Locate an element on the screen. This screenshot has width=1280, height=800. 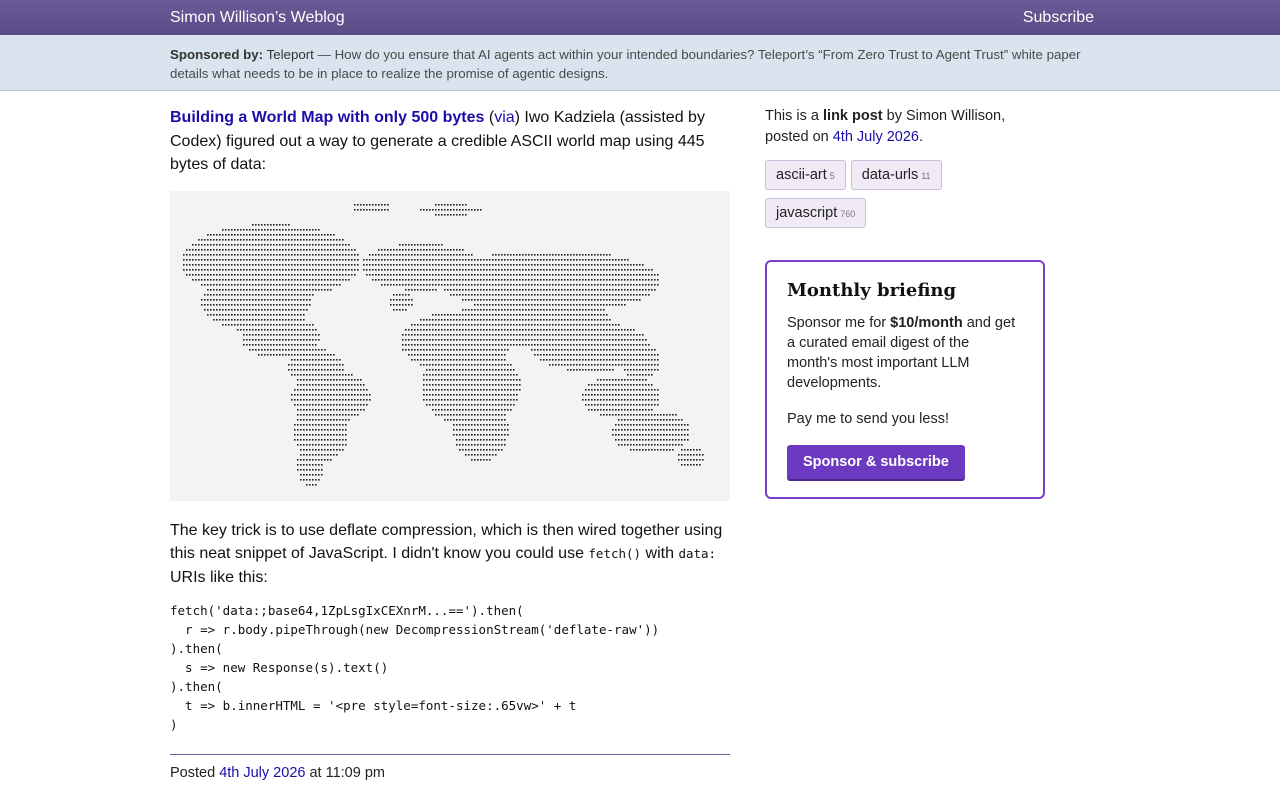
tag-count: 5 is located at coordinates (832, 176).